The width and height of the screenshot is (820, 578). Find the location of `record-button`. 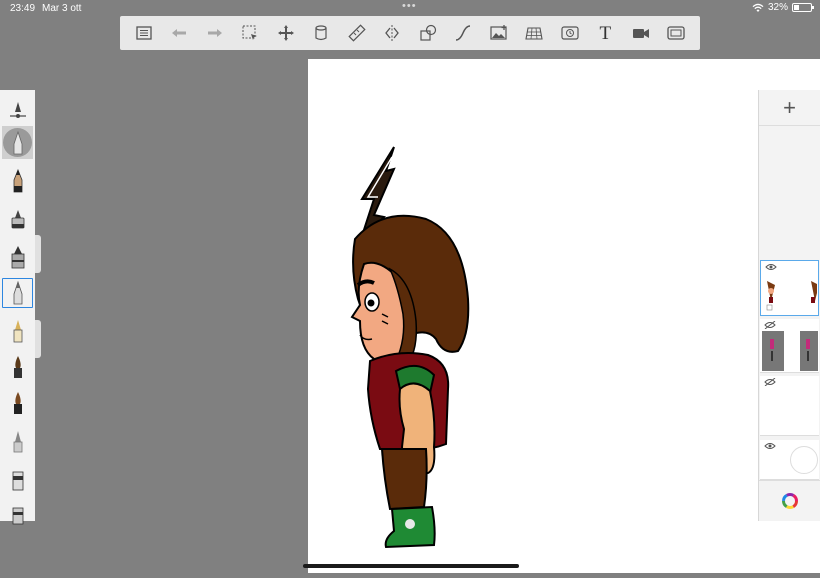

record-button is located at coordinates (641, 33).